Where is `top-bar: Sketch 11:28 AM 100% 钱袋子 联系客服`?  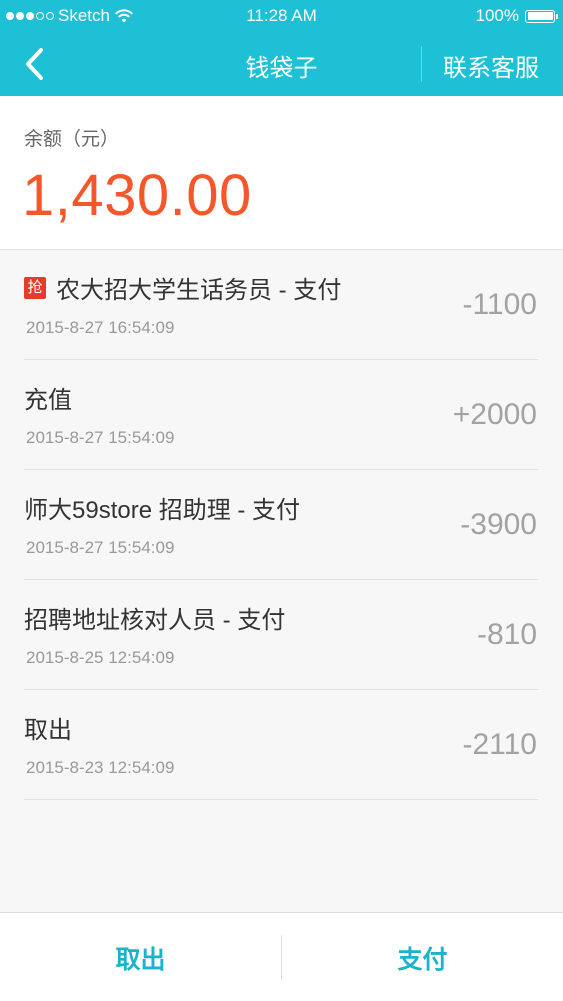
top-bar: Sketch 11:28 AM 100% 钱袋子 联系客服 is located at coordinates (281, 48).